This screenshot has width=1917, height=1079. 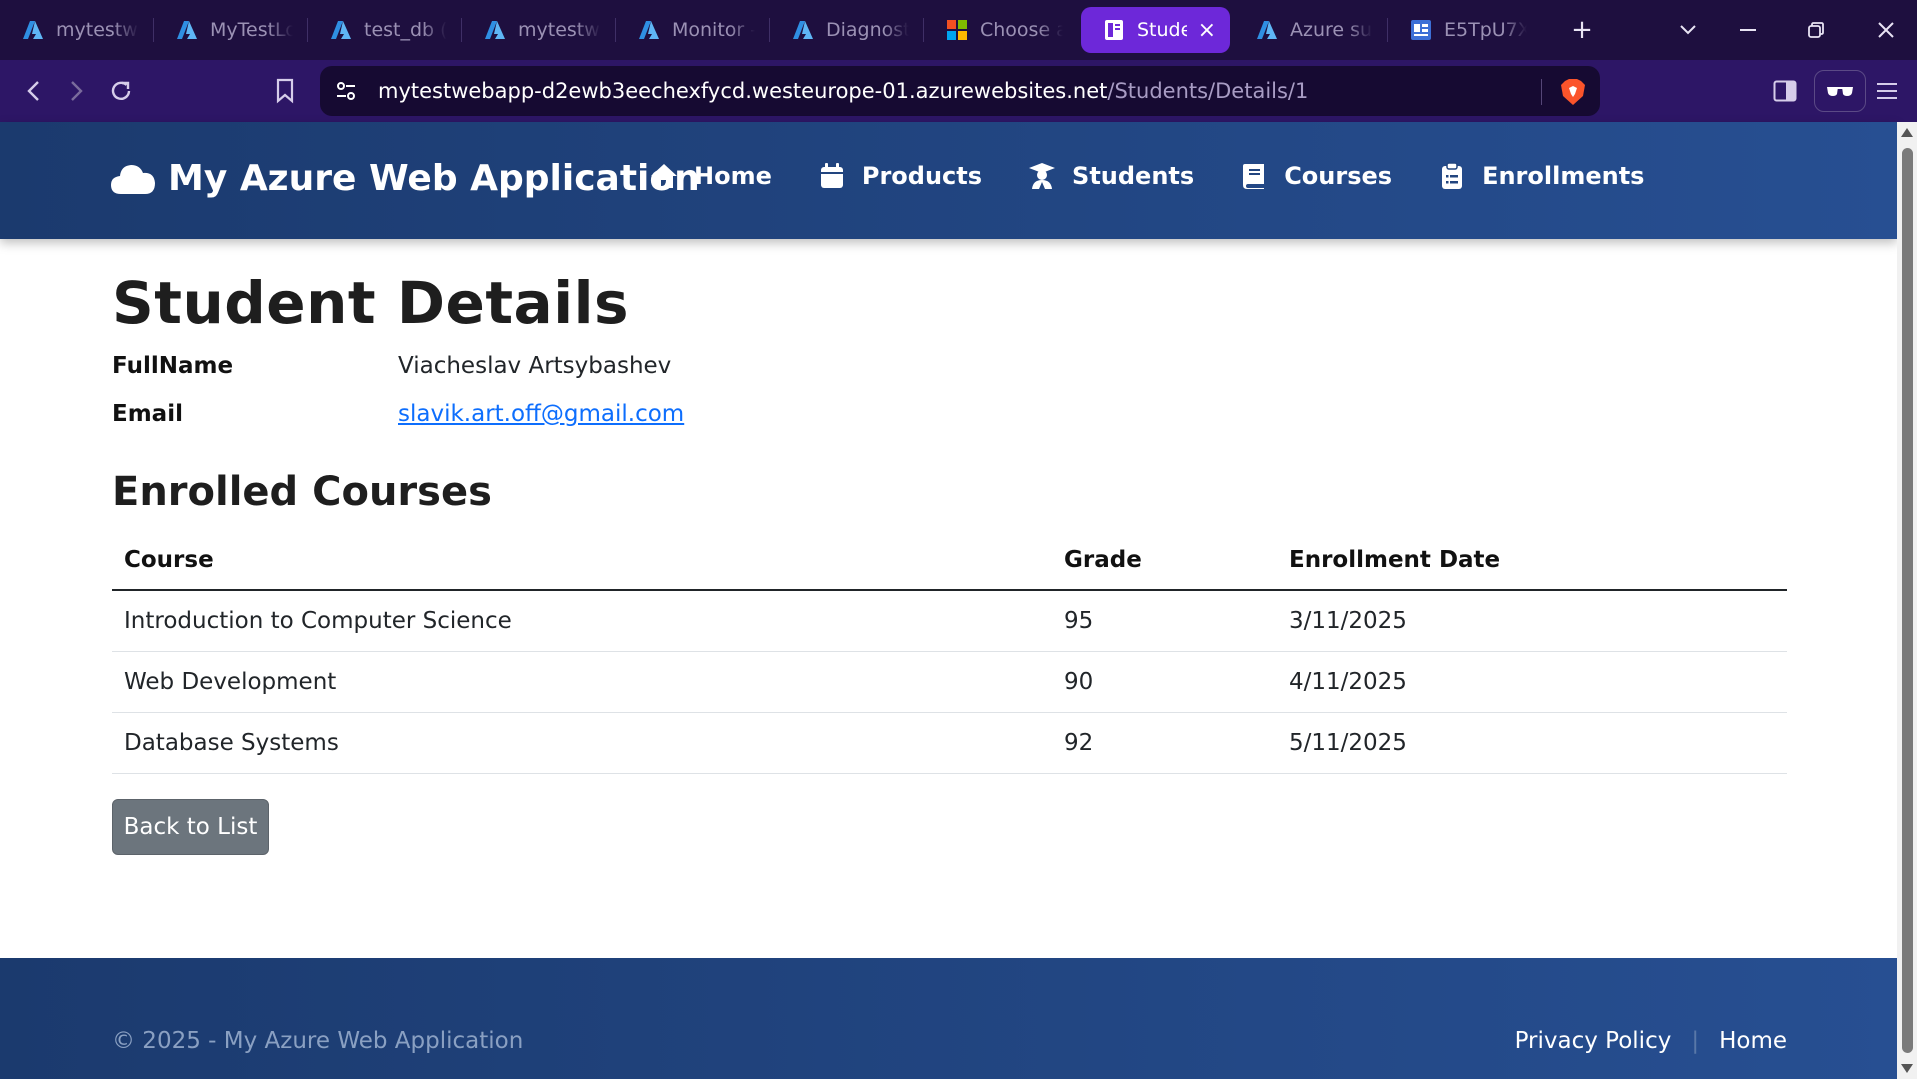 What do you see at coordinates (1532, 621) in the screenshot?
I see `date-cell: 3/11/2025` at bounding box center [1532, 621].